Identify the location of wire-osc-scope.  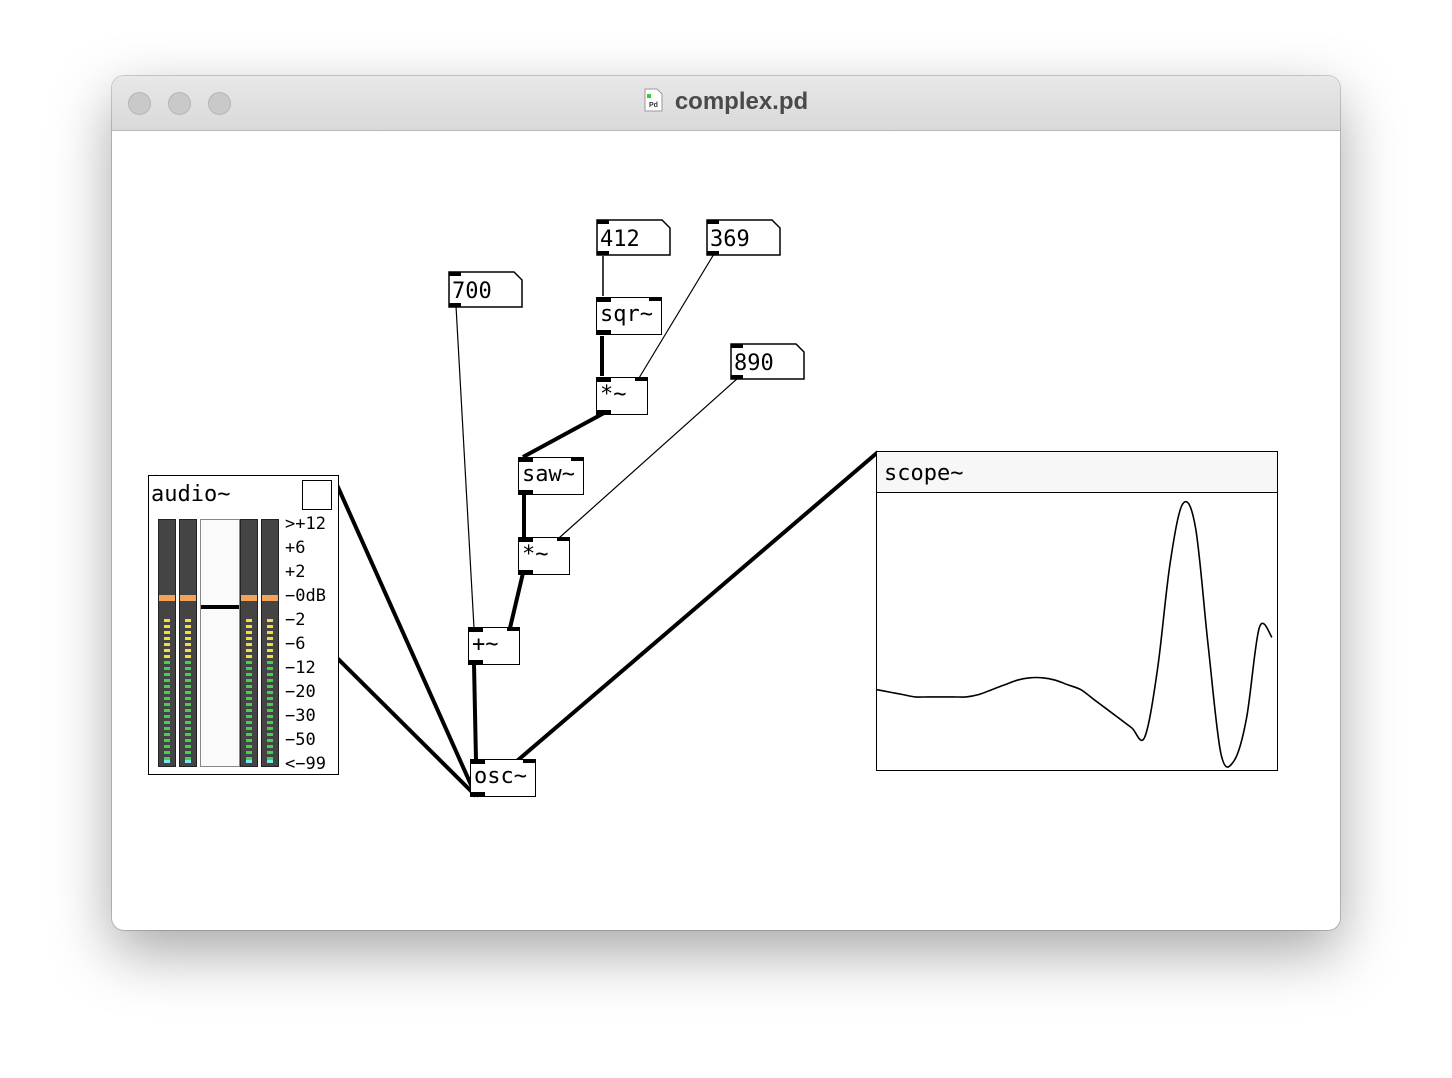
(677, 624).